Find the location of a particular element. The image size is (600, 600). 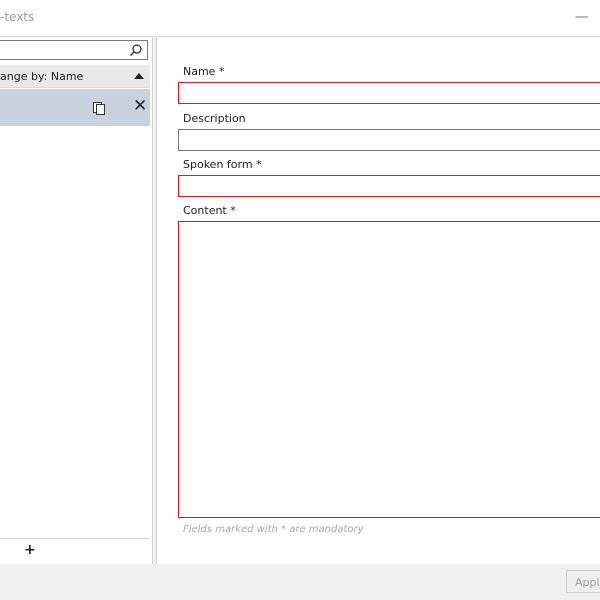

search-input is located at coordinates (74, 50).